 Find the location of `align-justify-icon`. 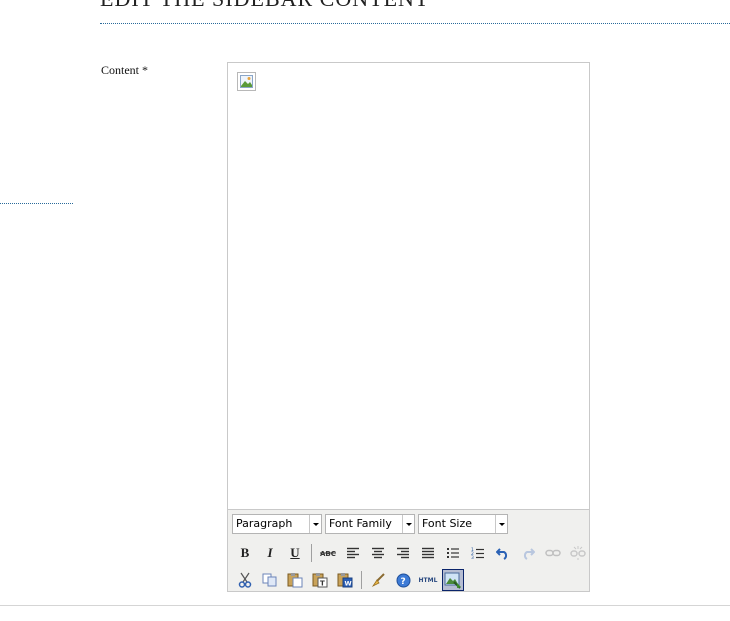

align-justify-icon is located at coordinates (428, 553).